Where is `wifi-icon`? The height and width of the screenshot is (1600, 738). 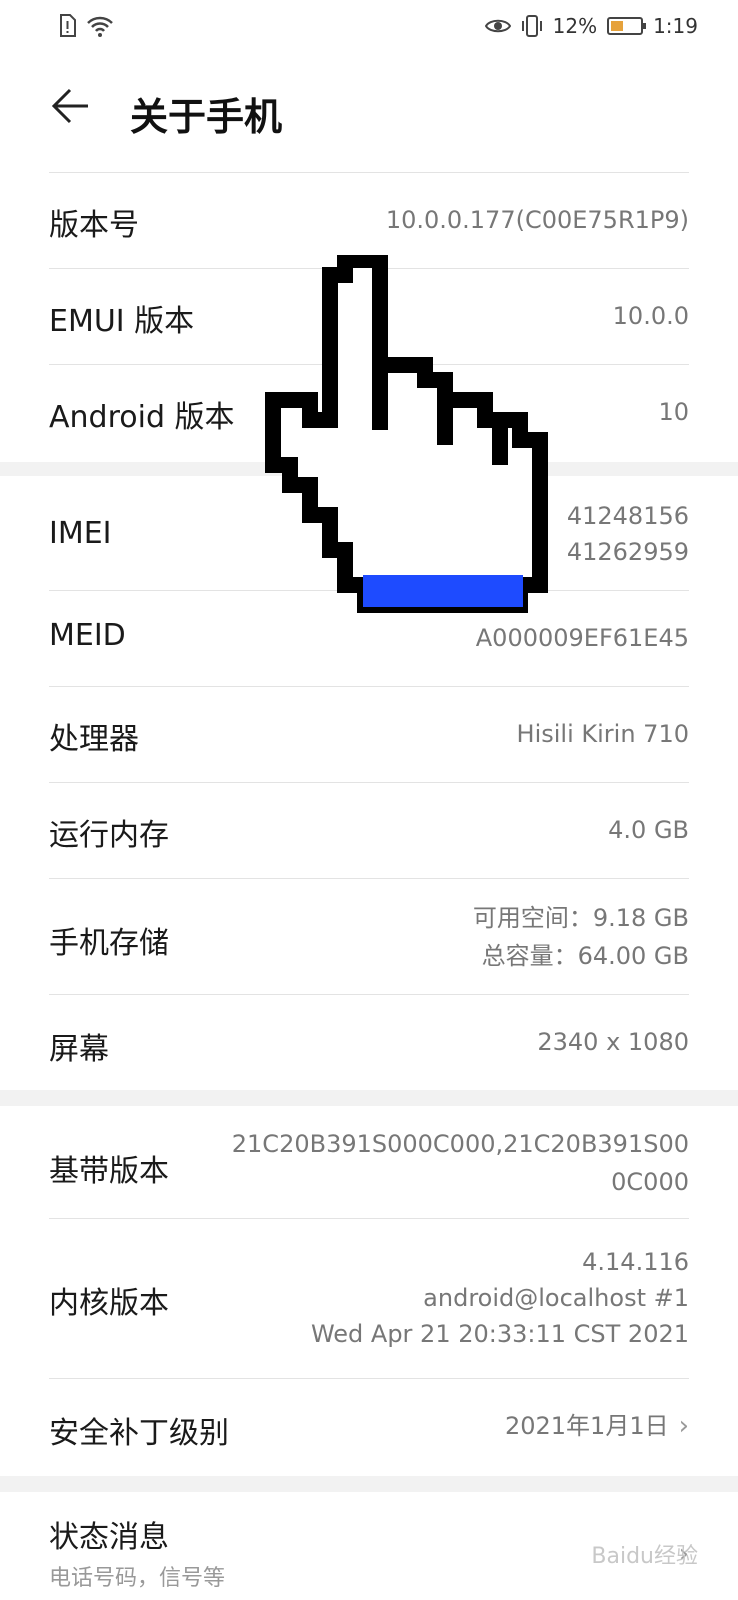
wifi-icon is located at coordinates (100, 26).